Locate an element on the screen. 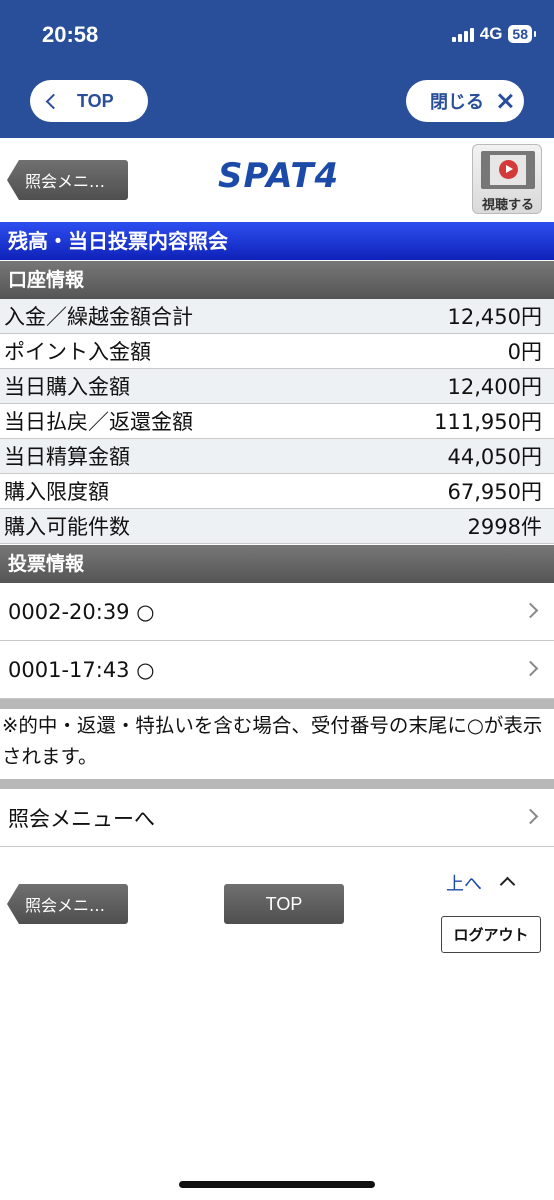  vote-list-item: 0002-20:39 ○ is located at coordinates (277, 612).